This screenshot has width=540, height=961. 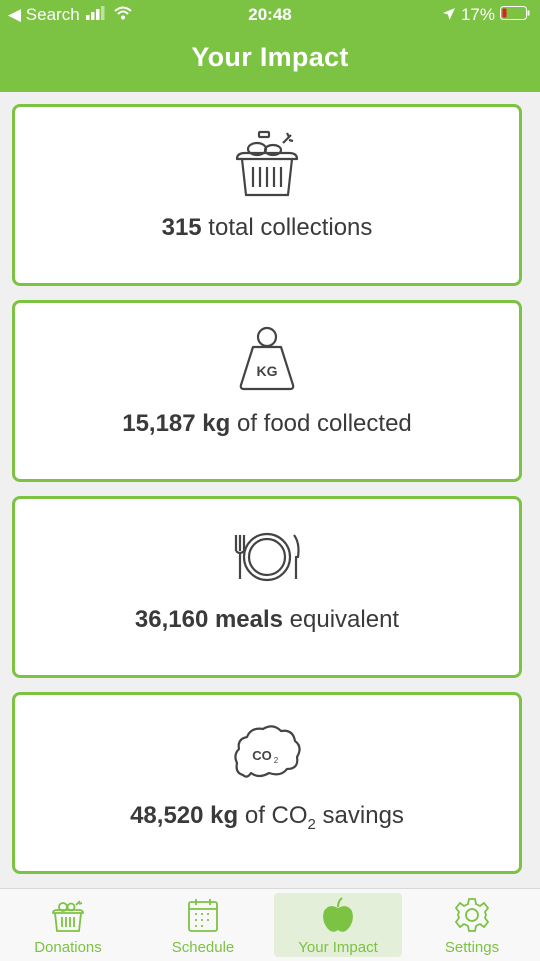 I want to click on collections-label: total collections, so click(x=287, y=227).